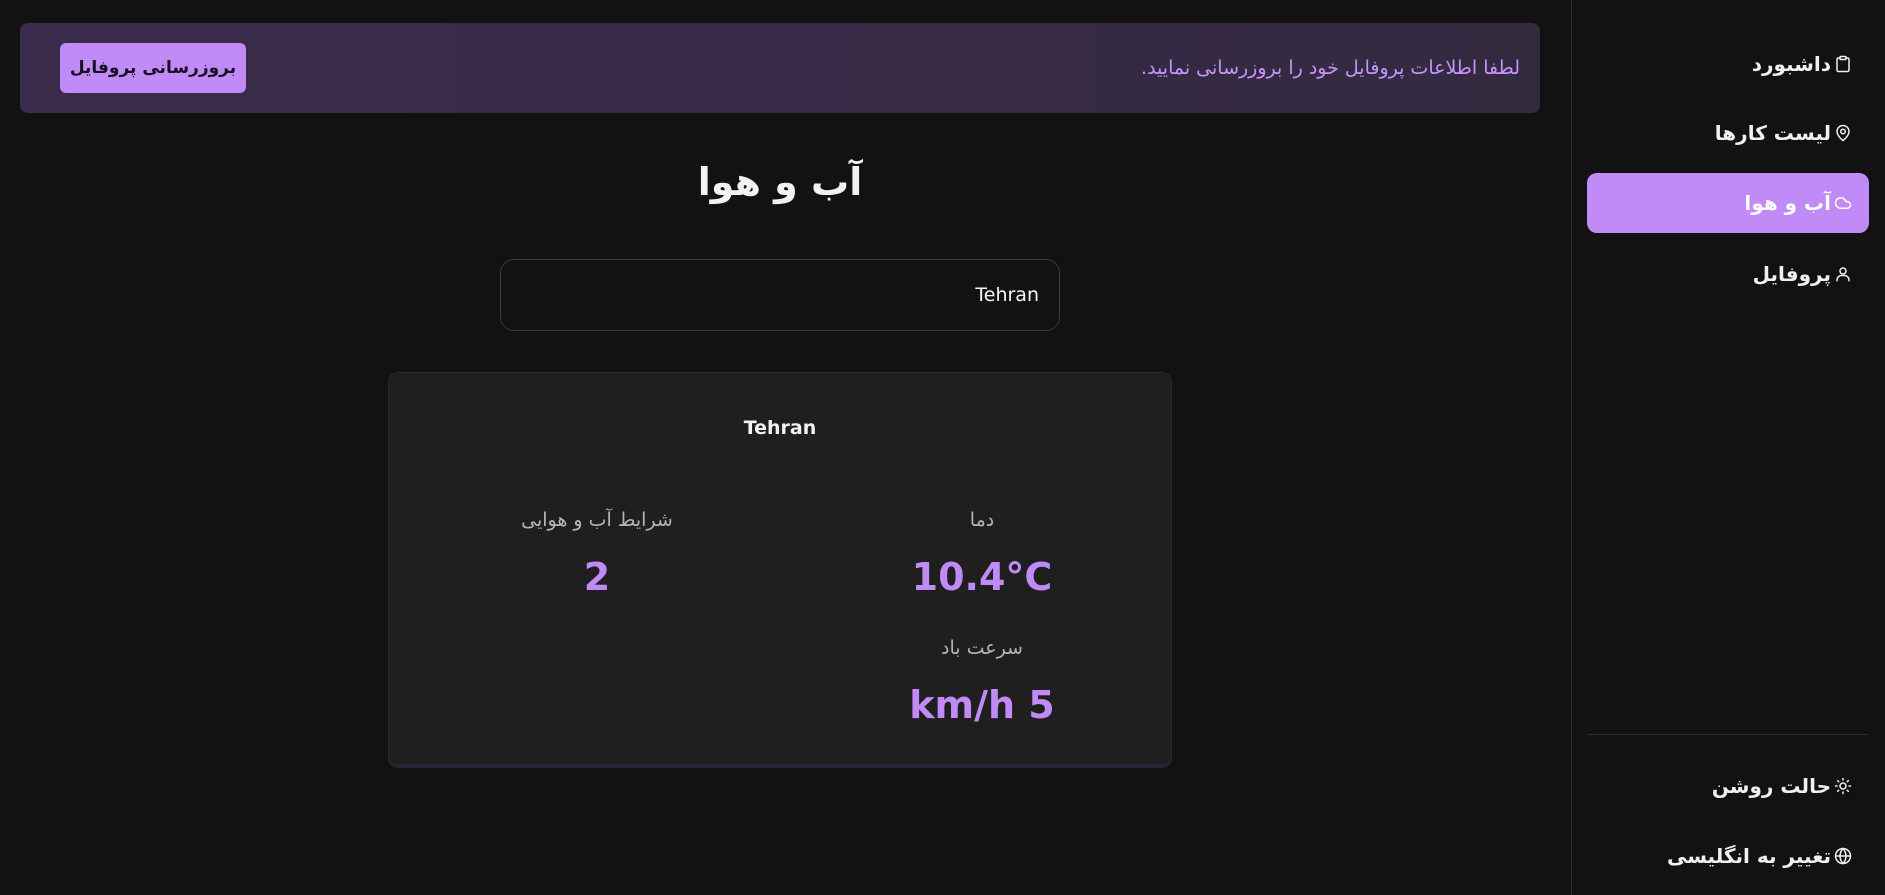 The image size is (1885, 895). What do you see at coordinates (1748, 856) in the screenshot?
I see `language-switch-label: تغییر به انگلیسی` at bounding box center [1748, 856].